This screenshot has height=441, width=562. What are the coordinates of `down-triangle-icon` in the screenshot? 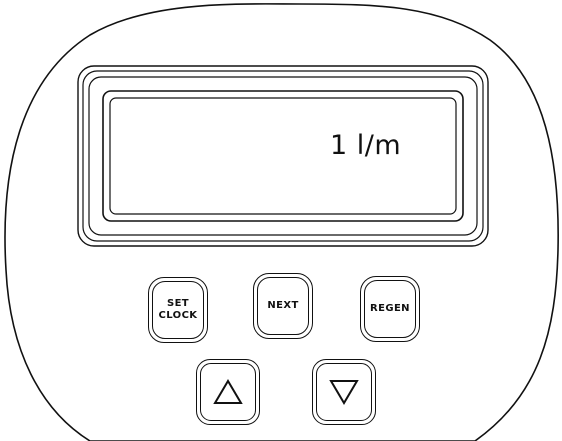 It's located at (344, 392).